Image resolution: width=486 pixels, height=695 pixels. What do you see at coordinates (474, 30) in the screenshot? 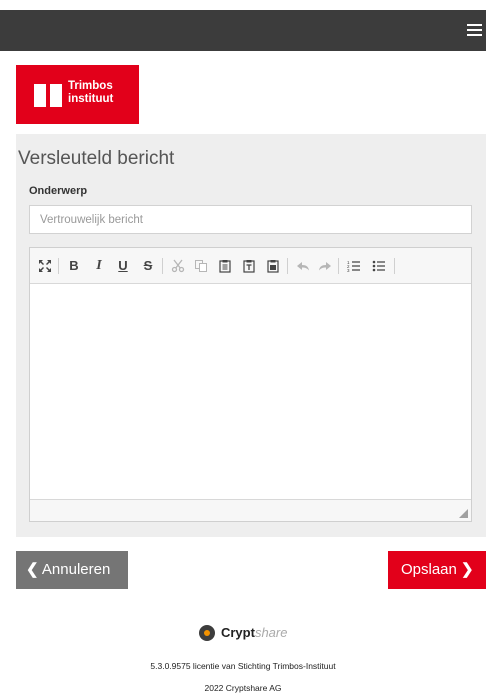
I see `hamburger-menu-icon` at bounding box center [474, 30].